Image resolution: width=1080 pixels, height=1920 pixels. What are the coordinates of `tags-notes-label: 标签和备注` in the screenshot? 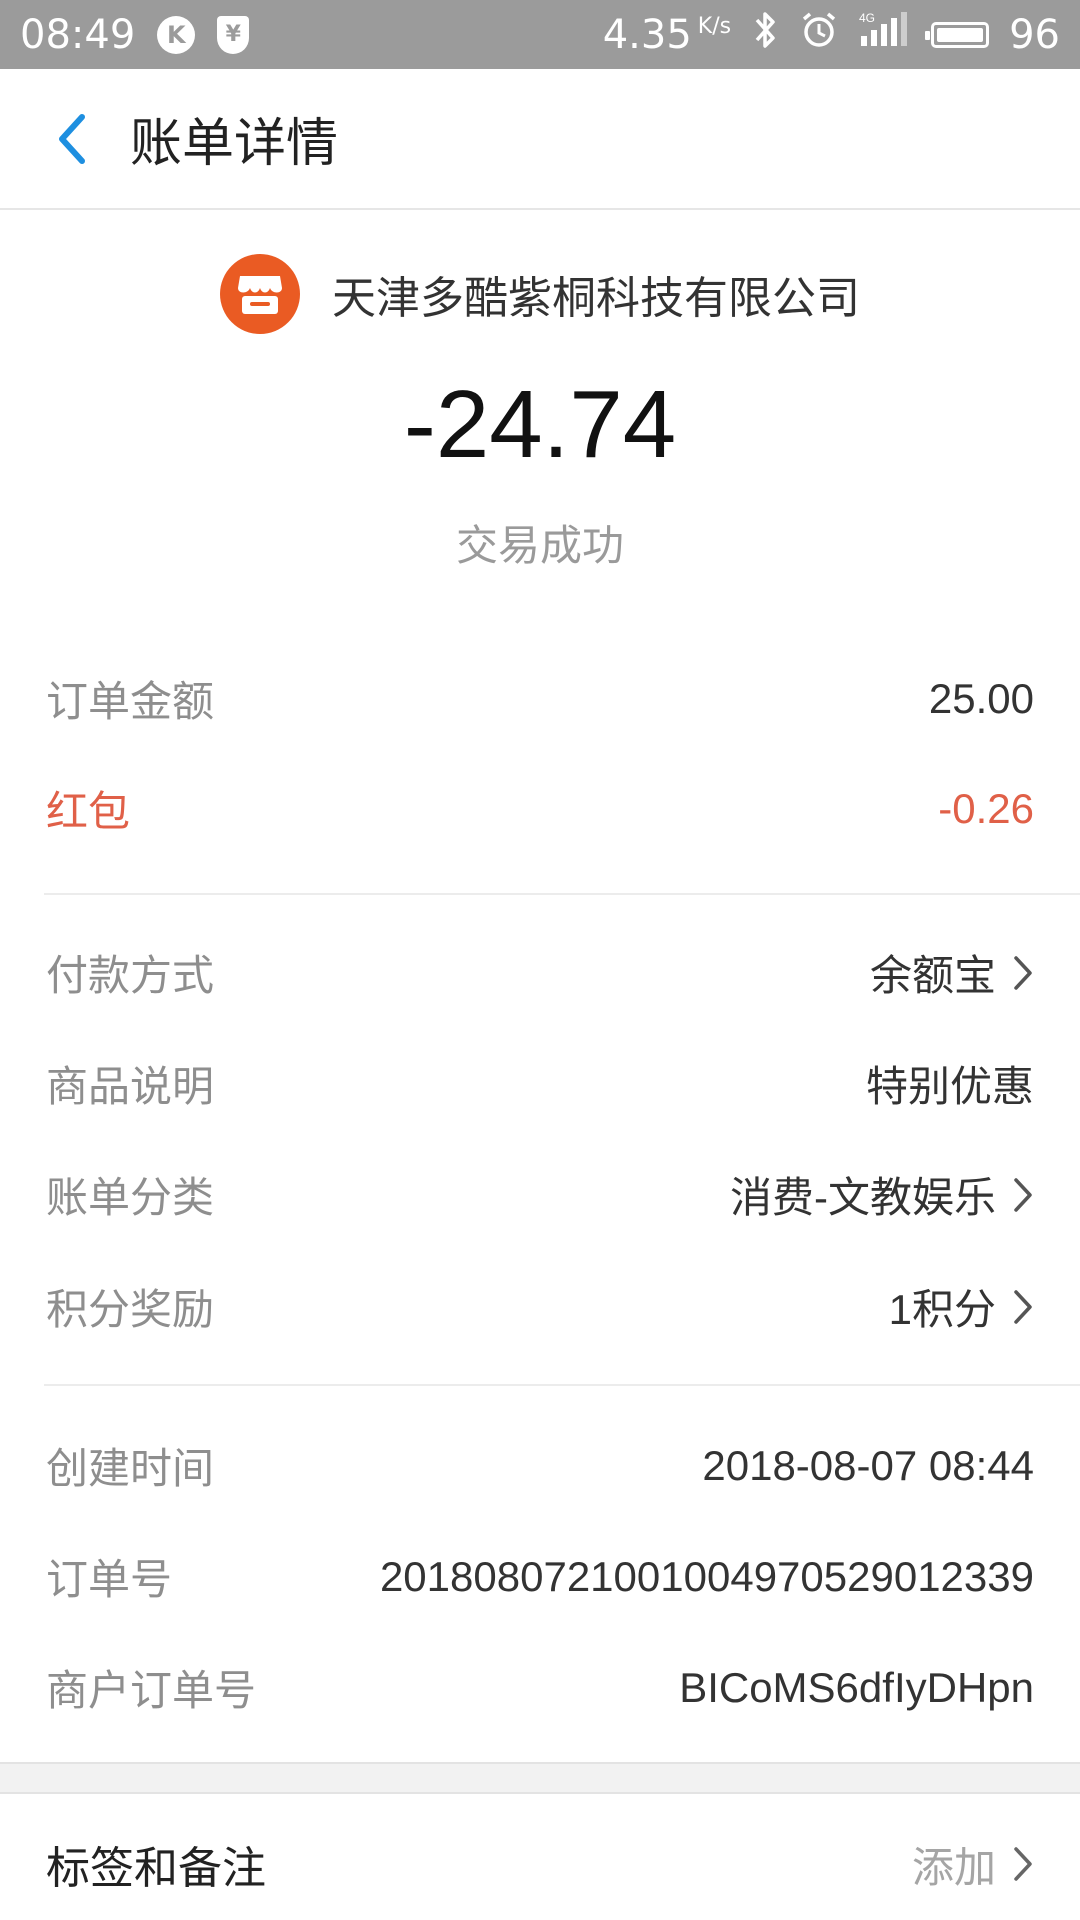 It's located at (156, 1868).